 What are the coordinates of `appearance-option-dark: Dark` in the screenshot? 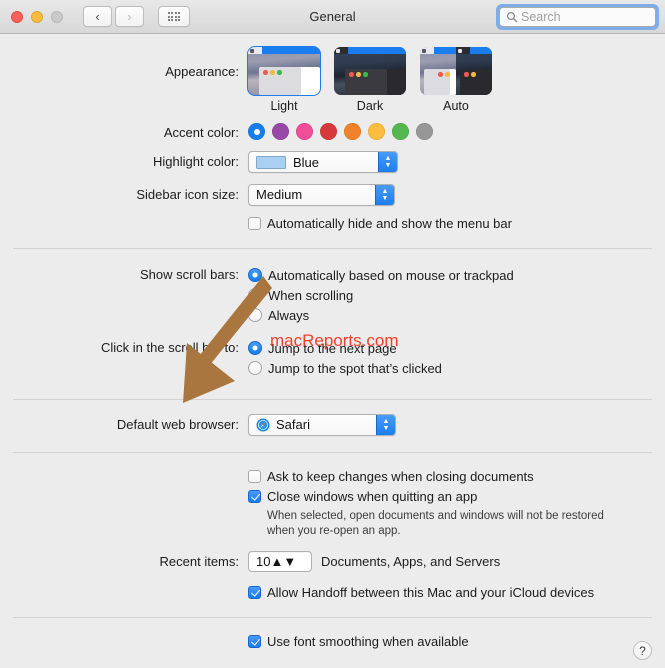 It's located at (370, 80).